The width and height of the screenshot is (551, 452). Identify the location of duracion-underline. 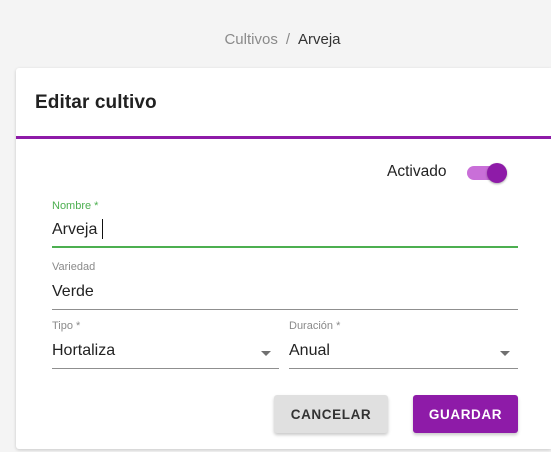
(403, 368).